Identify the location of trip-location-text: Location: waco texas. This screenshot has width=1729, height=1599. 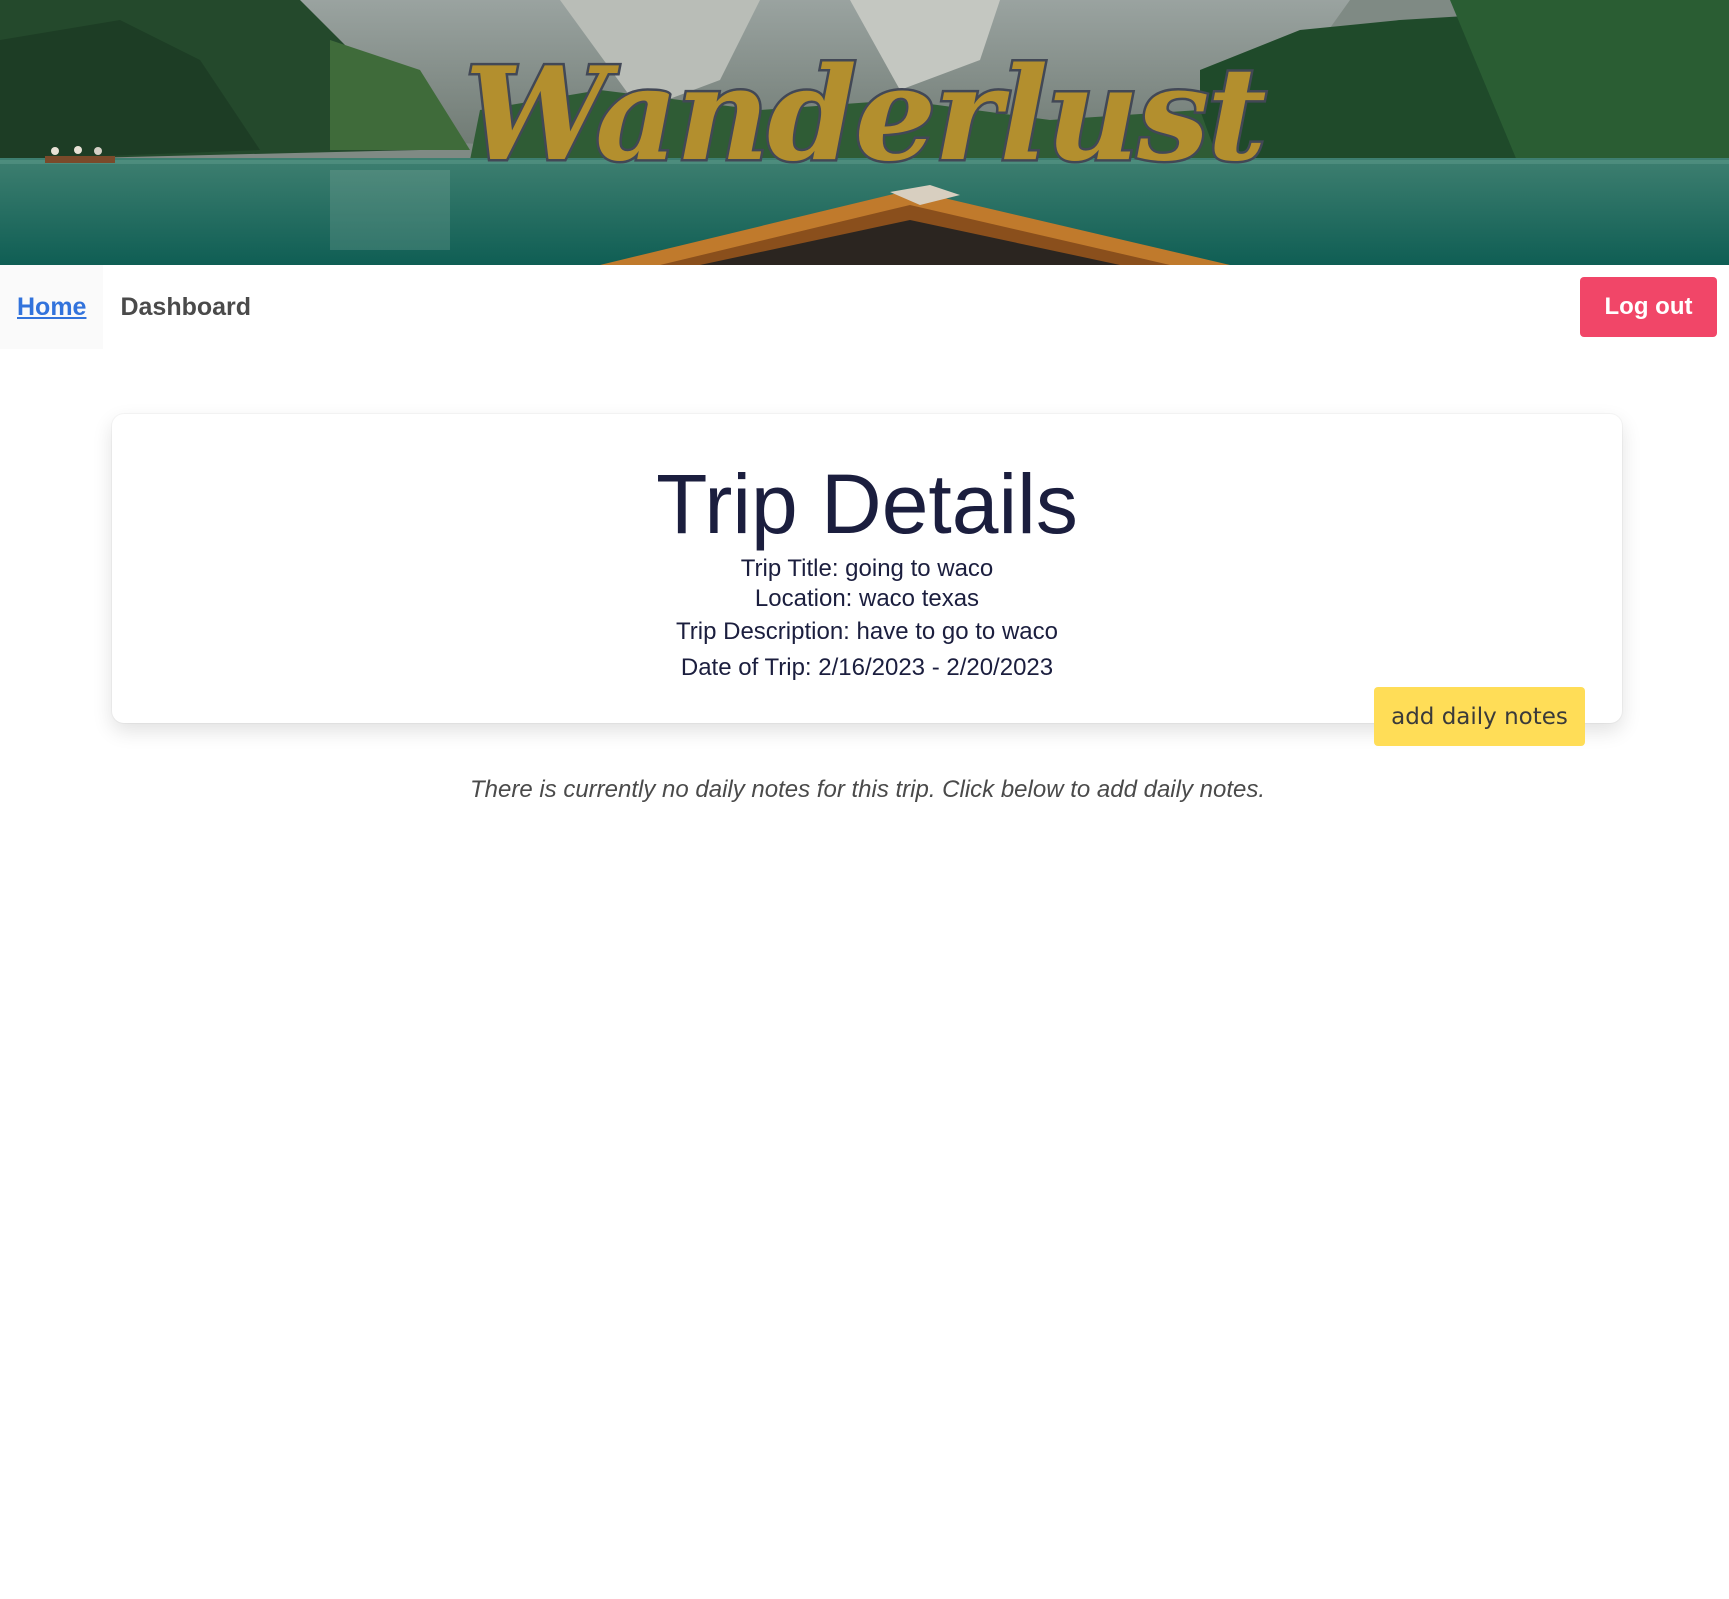
(867, 598).